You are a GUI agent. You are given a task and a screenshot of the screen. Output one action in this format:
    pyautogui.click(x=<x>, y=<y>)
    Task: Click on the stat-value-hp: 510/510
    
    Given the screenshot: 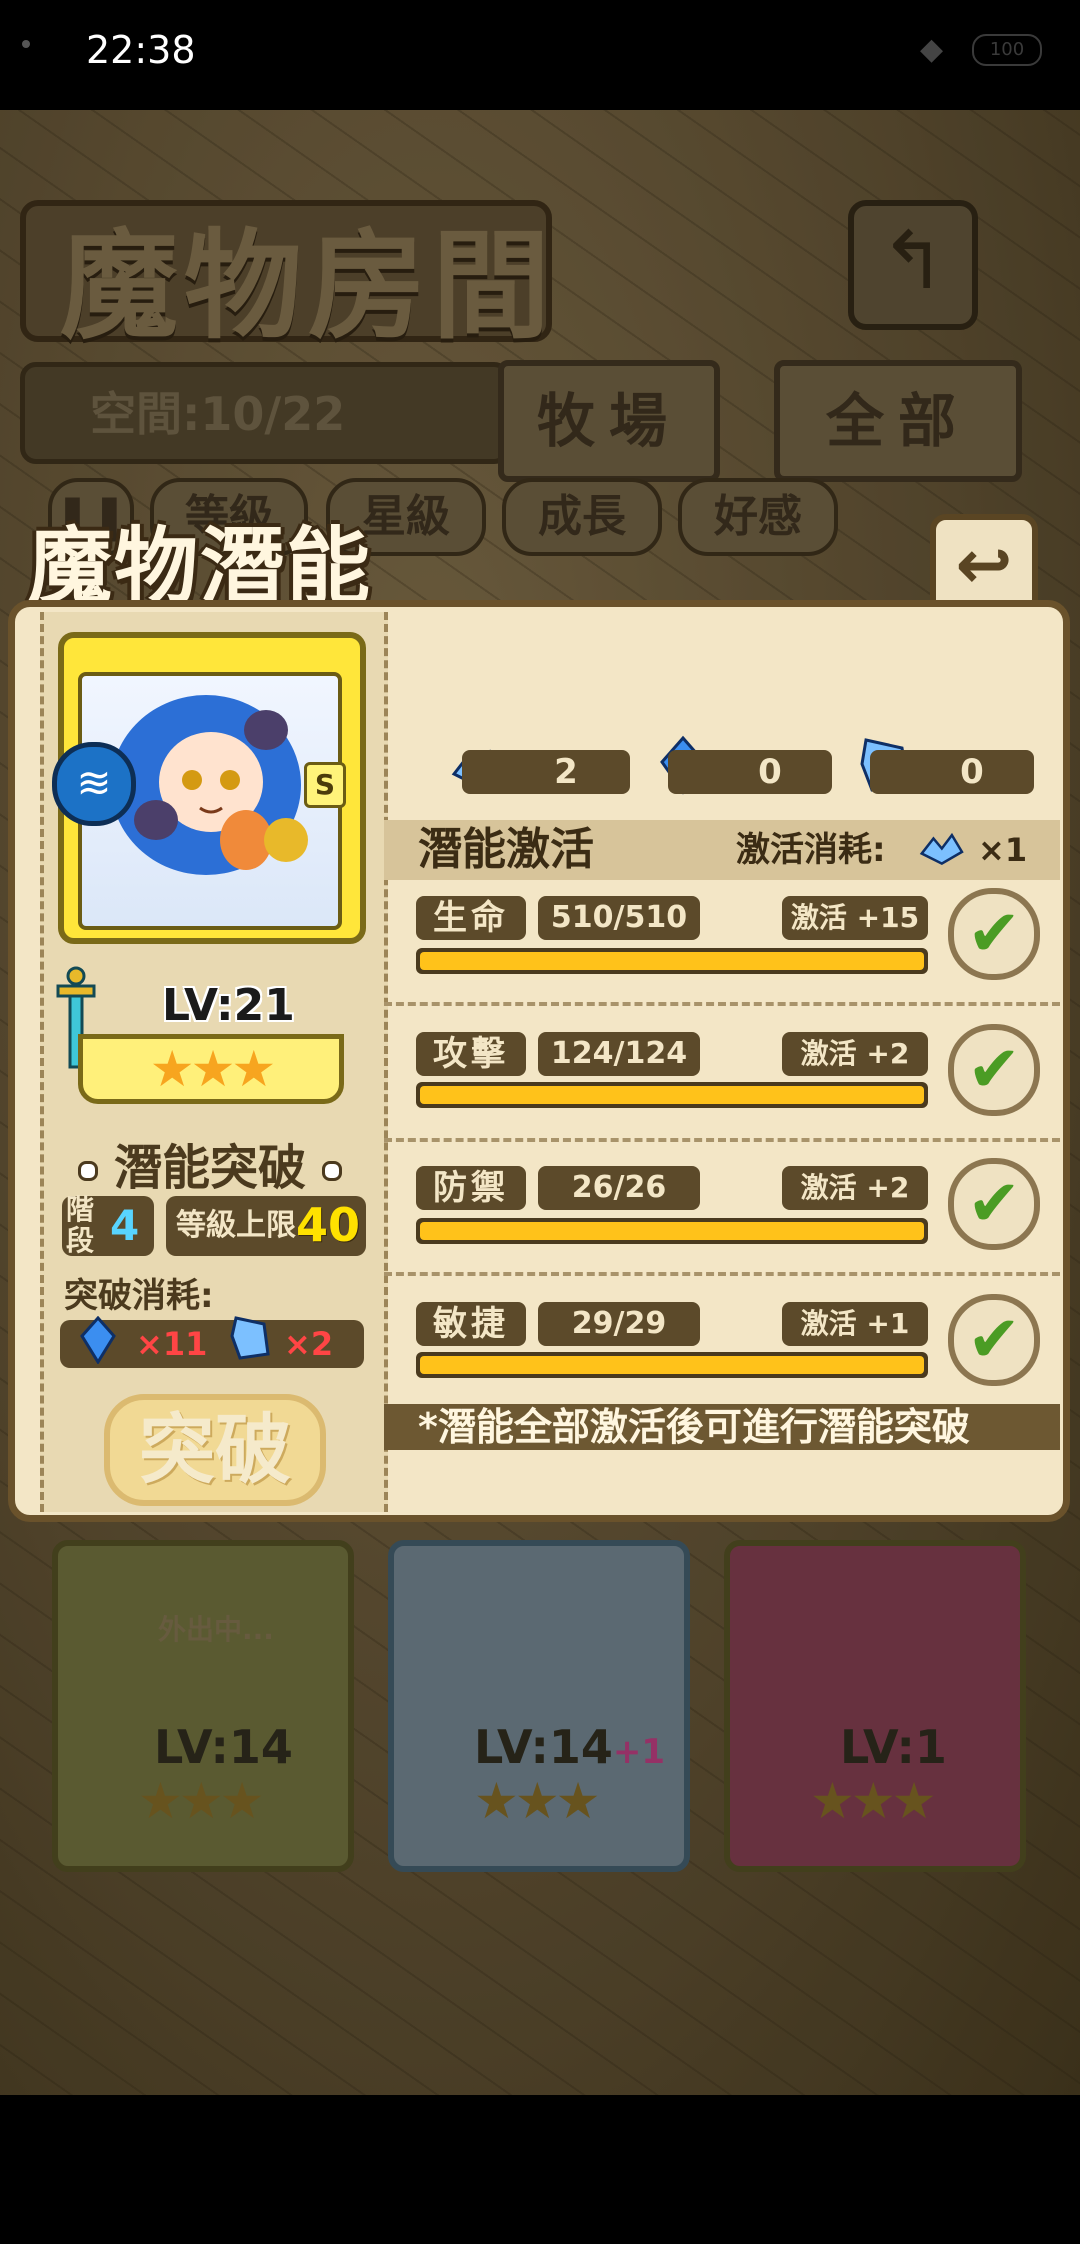 What is the action you would take?
    pyautogui.click(x=619, y=918)
    